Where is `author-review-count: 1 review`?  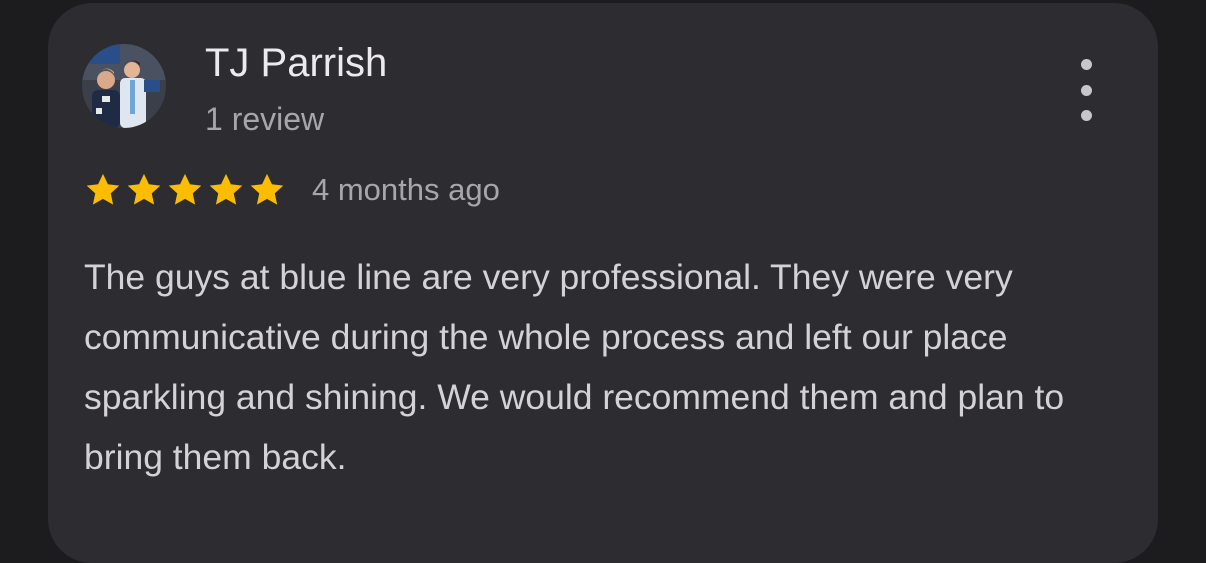
author-review-count: 1 review is located at coordinates (264, 119).